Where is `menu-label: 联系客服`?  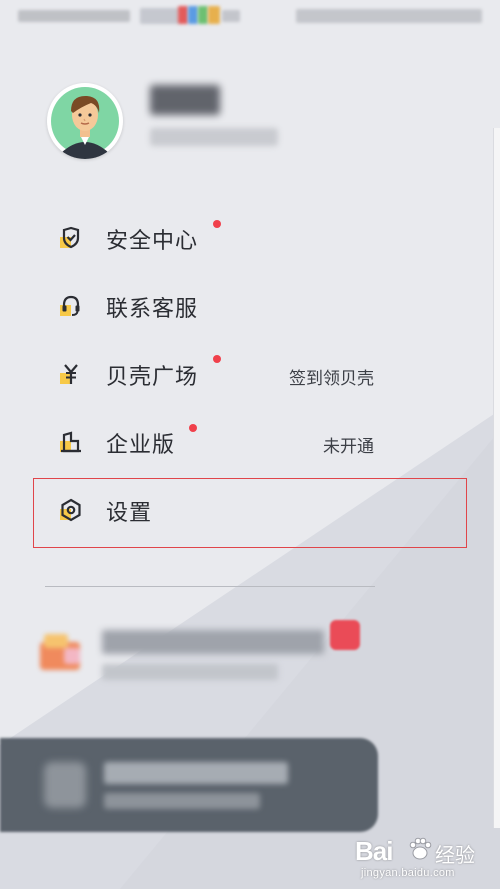
menu-label: 联系客服 is located at coordinates (152, 308).